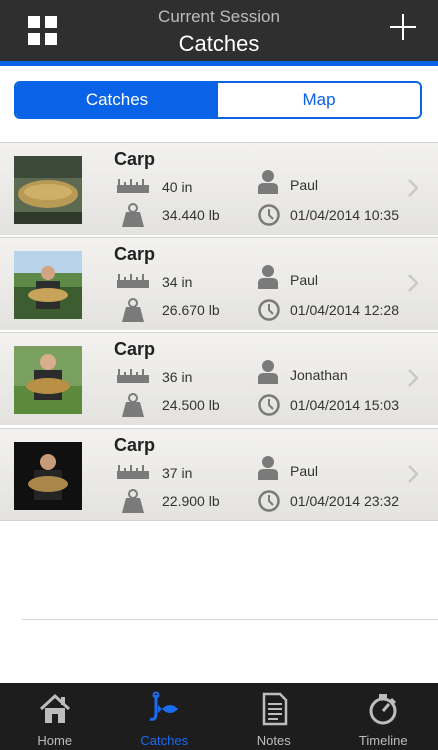  Describe the element at coordinates (177, 377) in the screenshot. I see `length-value: 36 in` at that location.